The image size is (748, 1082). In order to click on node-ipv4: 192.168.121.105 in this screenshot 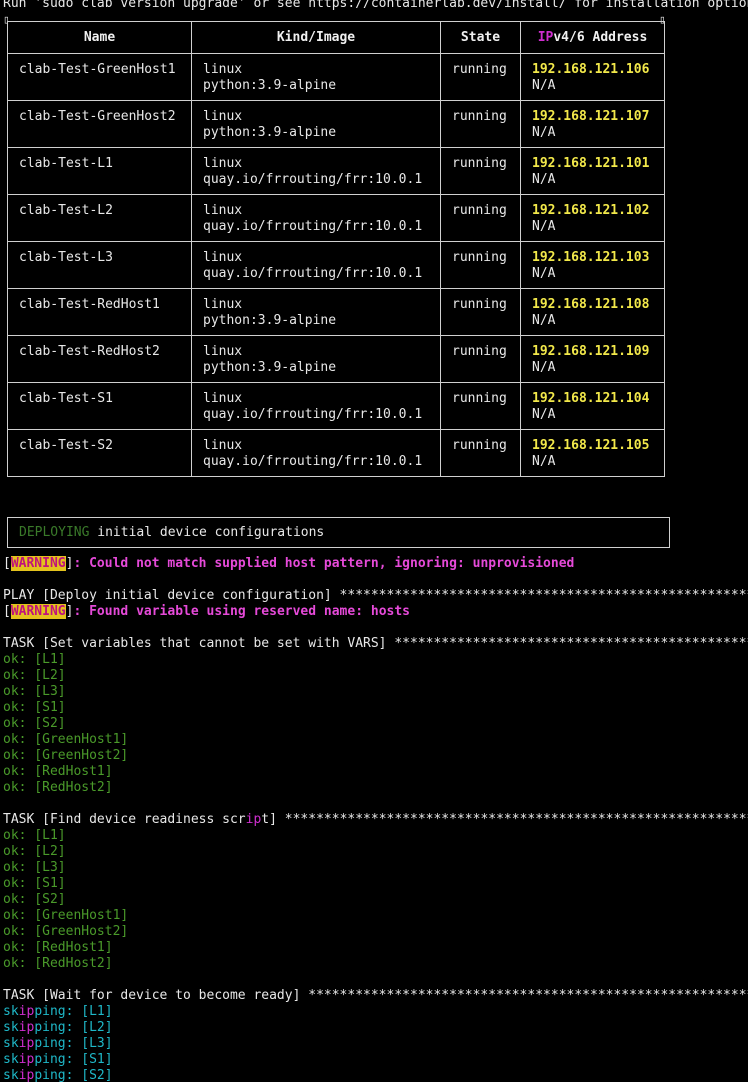, I will do `click(591, 445)`.